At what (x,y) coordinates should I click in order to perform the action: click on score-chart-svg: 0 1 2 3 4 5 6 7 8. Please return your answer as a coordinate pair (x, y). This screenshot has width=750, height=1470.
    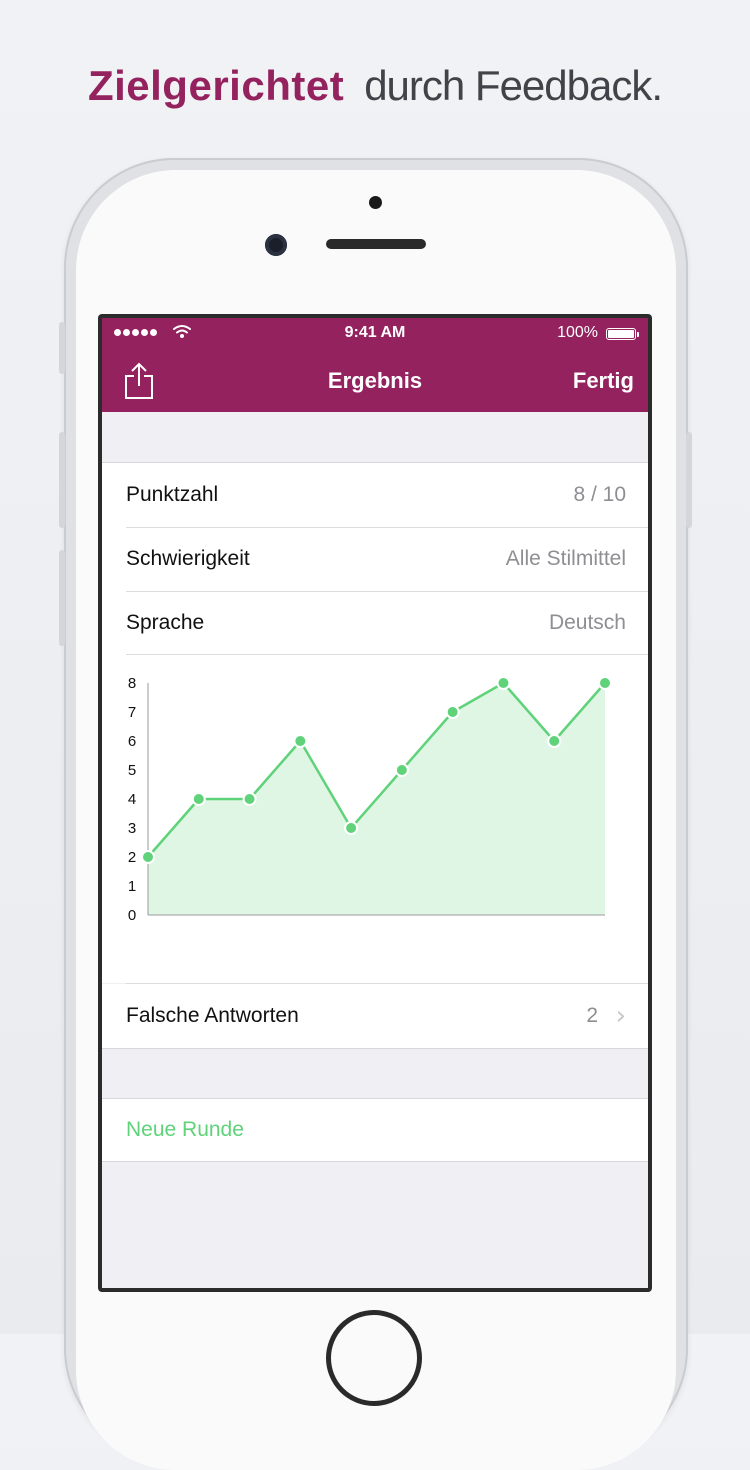
    Looking at the image, I should click on (370, 799).